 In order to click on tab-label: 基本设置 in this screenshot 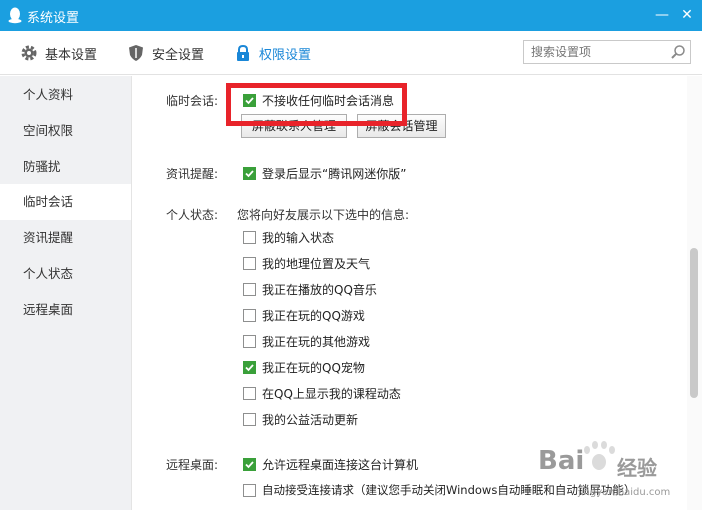, I will do `click(71, 55)`.